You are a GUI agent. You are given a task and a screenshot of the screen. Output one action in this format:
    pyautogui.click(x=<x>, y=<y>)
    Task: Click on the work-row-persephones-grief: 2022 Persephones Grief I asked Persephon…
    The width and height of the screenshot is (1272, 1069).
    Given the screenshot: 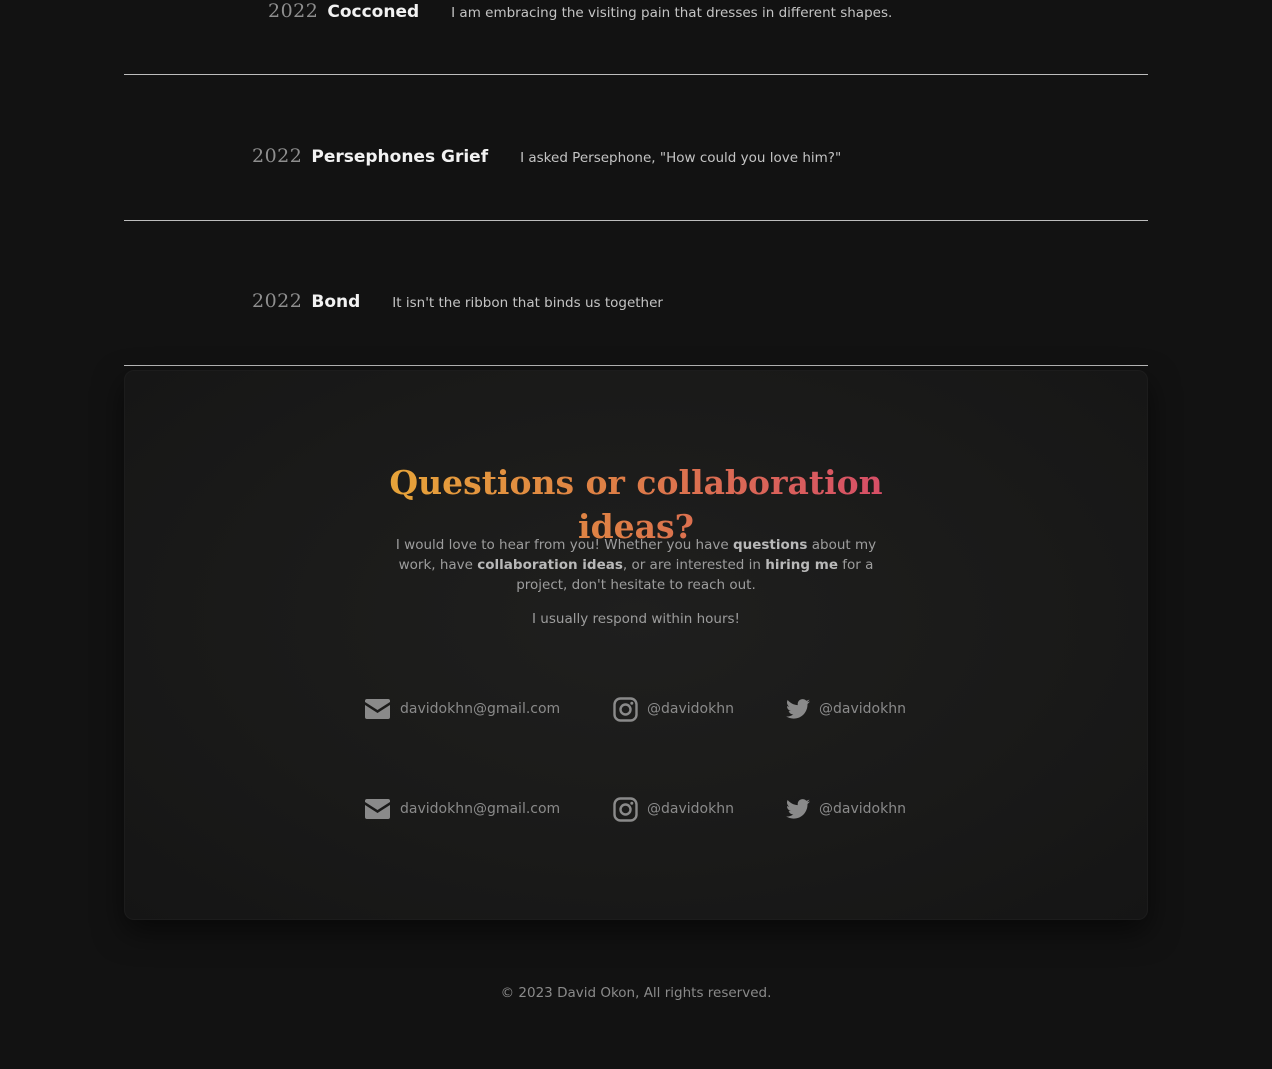 What is the action you would take?
    pyautogui.click(x=636, y=148)
    